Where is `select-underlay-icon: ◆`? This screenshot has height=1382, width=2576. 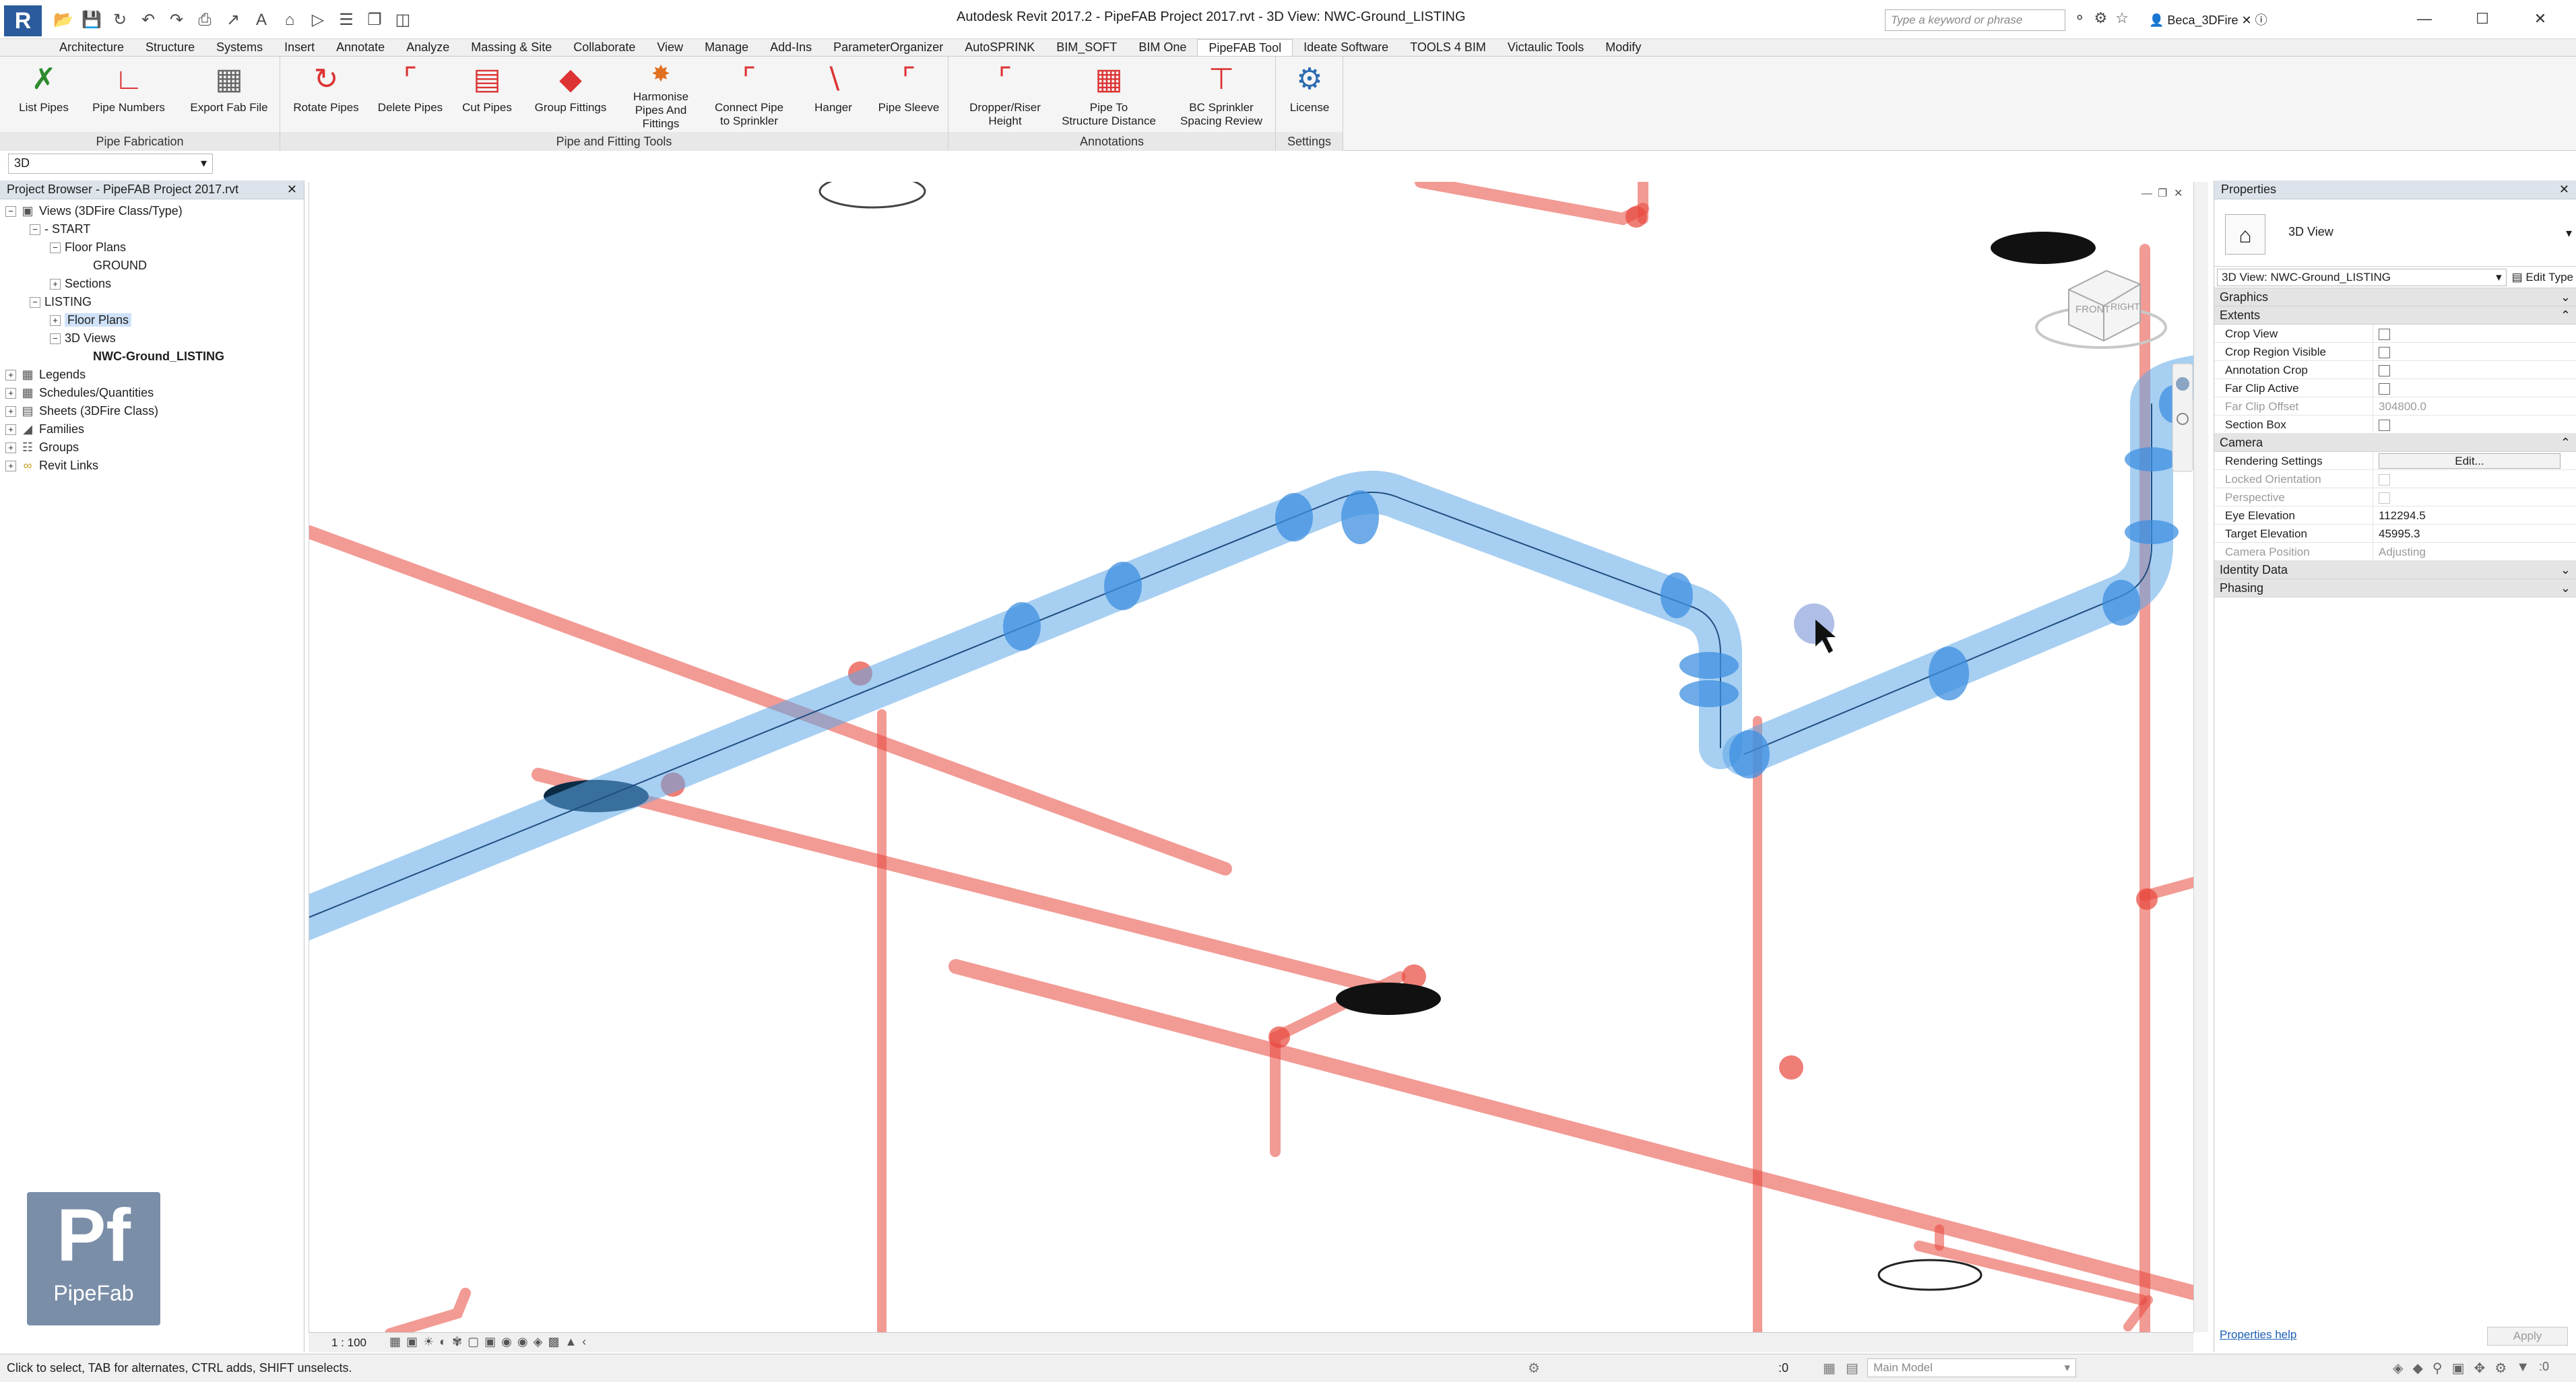 select-underlay-icon: ◆ is located at coordinates (2418, 1368).